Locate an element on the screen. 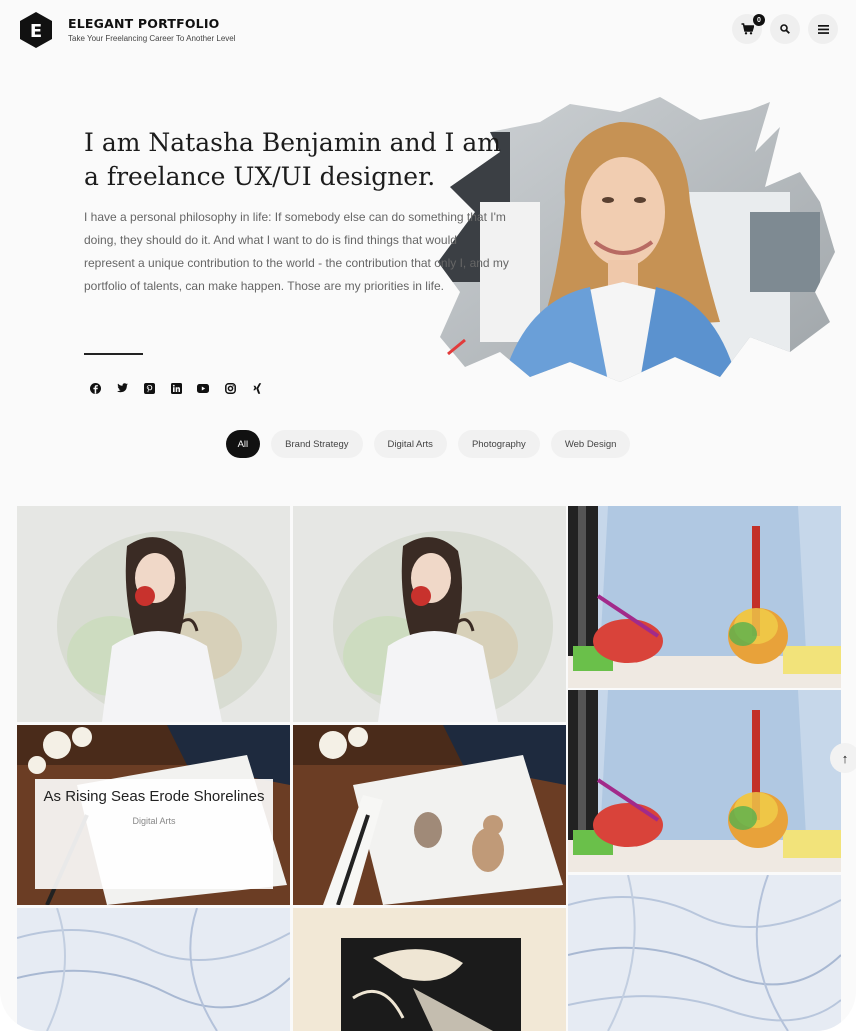 The image size is (856, 1031). portfolio-item-girl-apple is located at coordinates (153, 614).